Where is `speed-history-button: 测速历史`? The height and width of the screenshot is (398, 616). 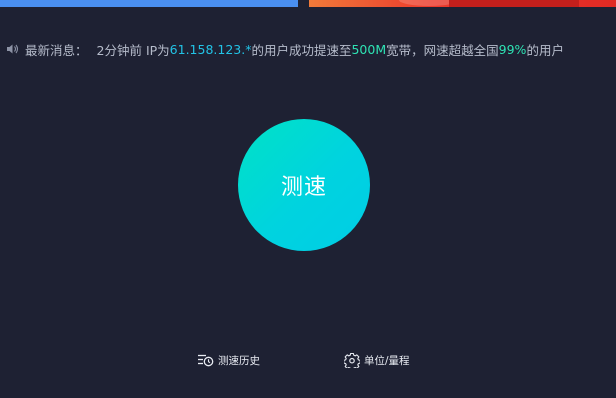
speed-history-button: 测速历史 is located at coordinates (228, 360).